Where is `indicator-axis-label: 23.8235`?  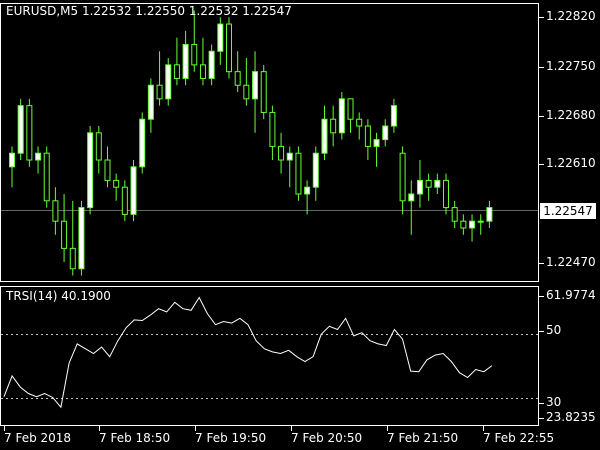
indicator-axis-label: 23.8235 is located at coordinates (571, 417).